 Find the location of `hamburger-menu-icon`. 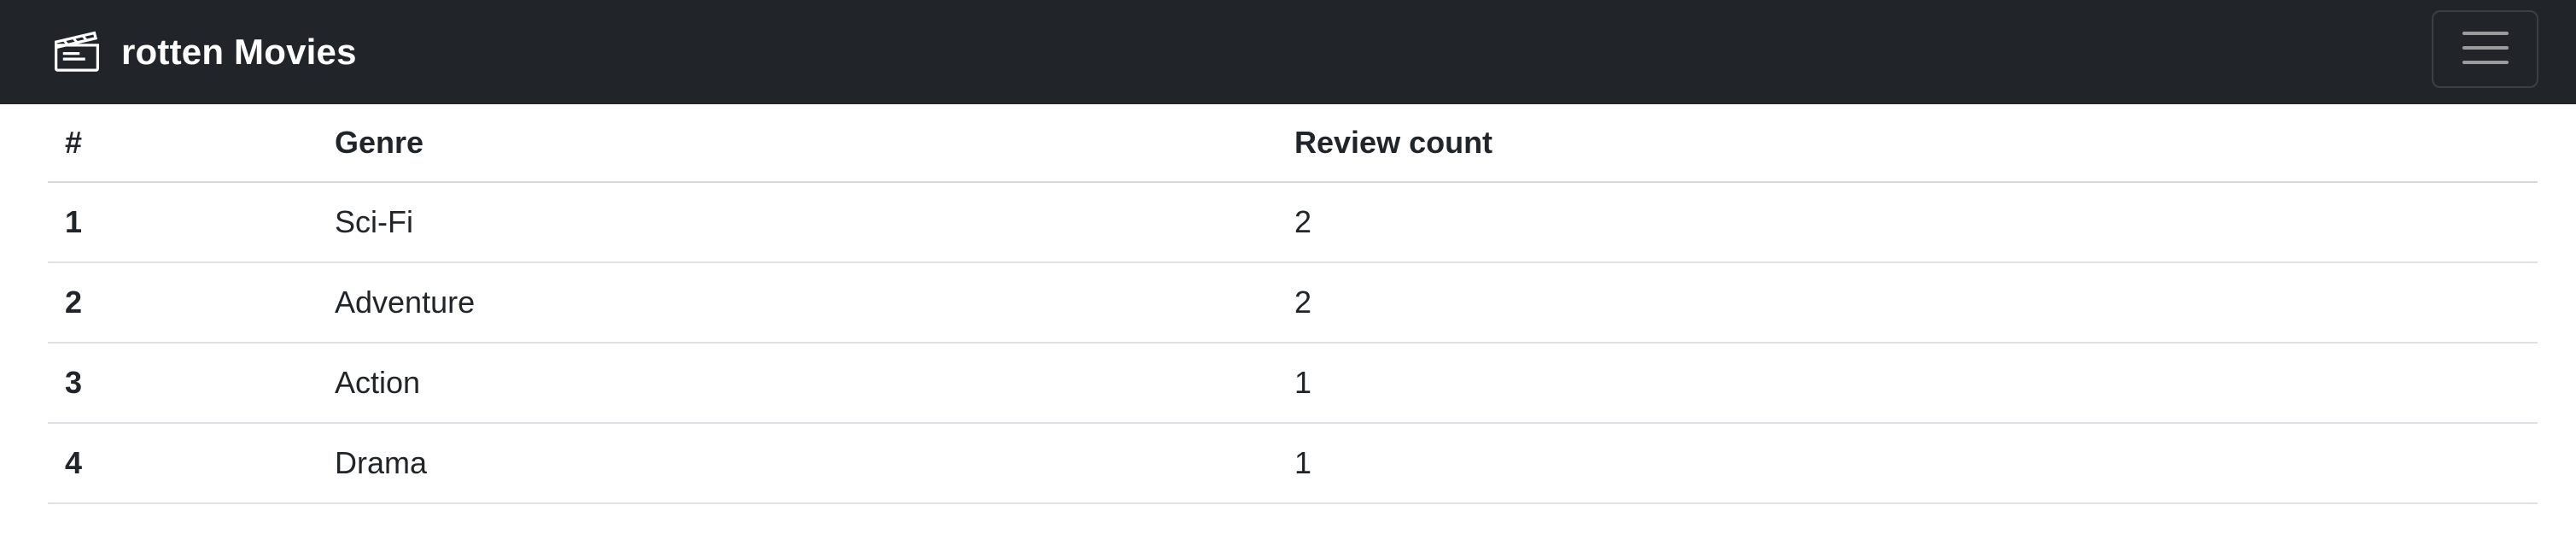

hamburger-menu-icon is located at coordinates (2485, 49).